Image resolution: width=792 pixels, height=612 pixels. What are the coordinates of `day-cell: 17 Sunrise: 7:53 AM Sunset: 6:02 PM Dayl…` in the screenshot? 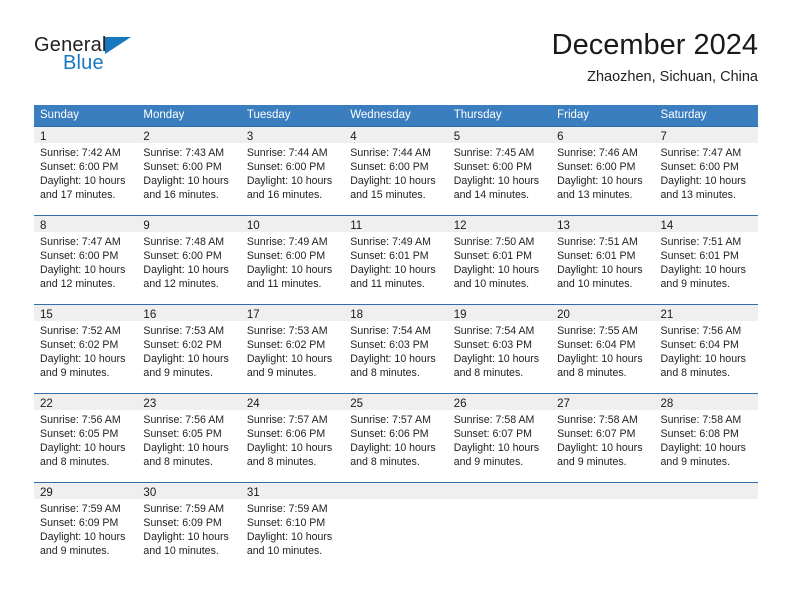 It's located at (292, 349).